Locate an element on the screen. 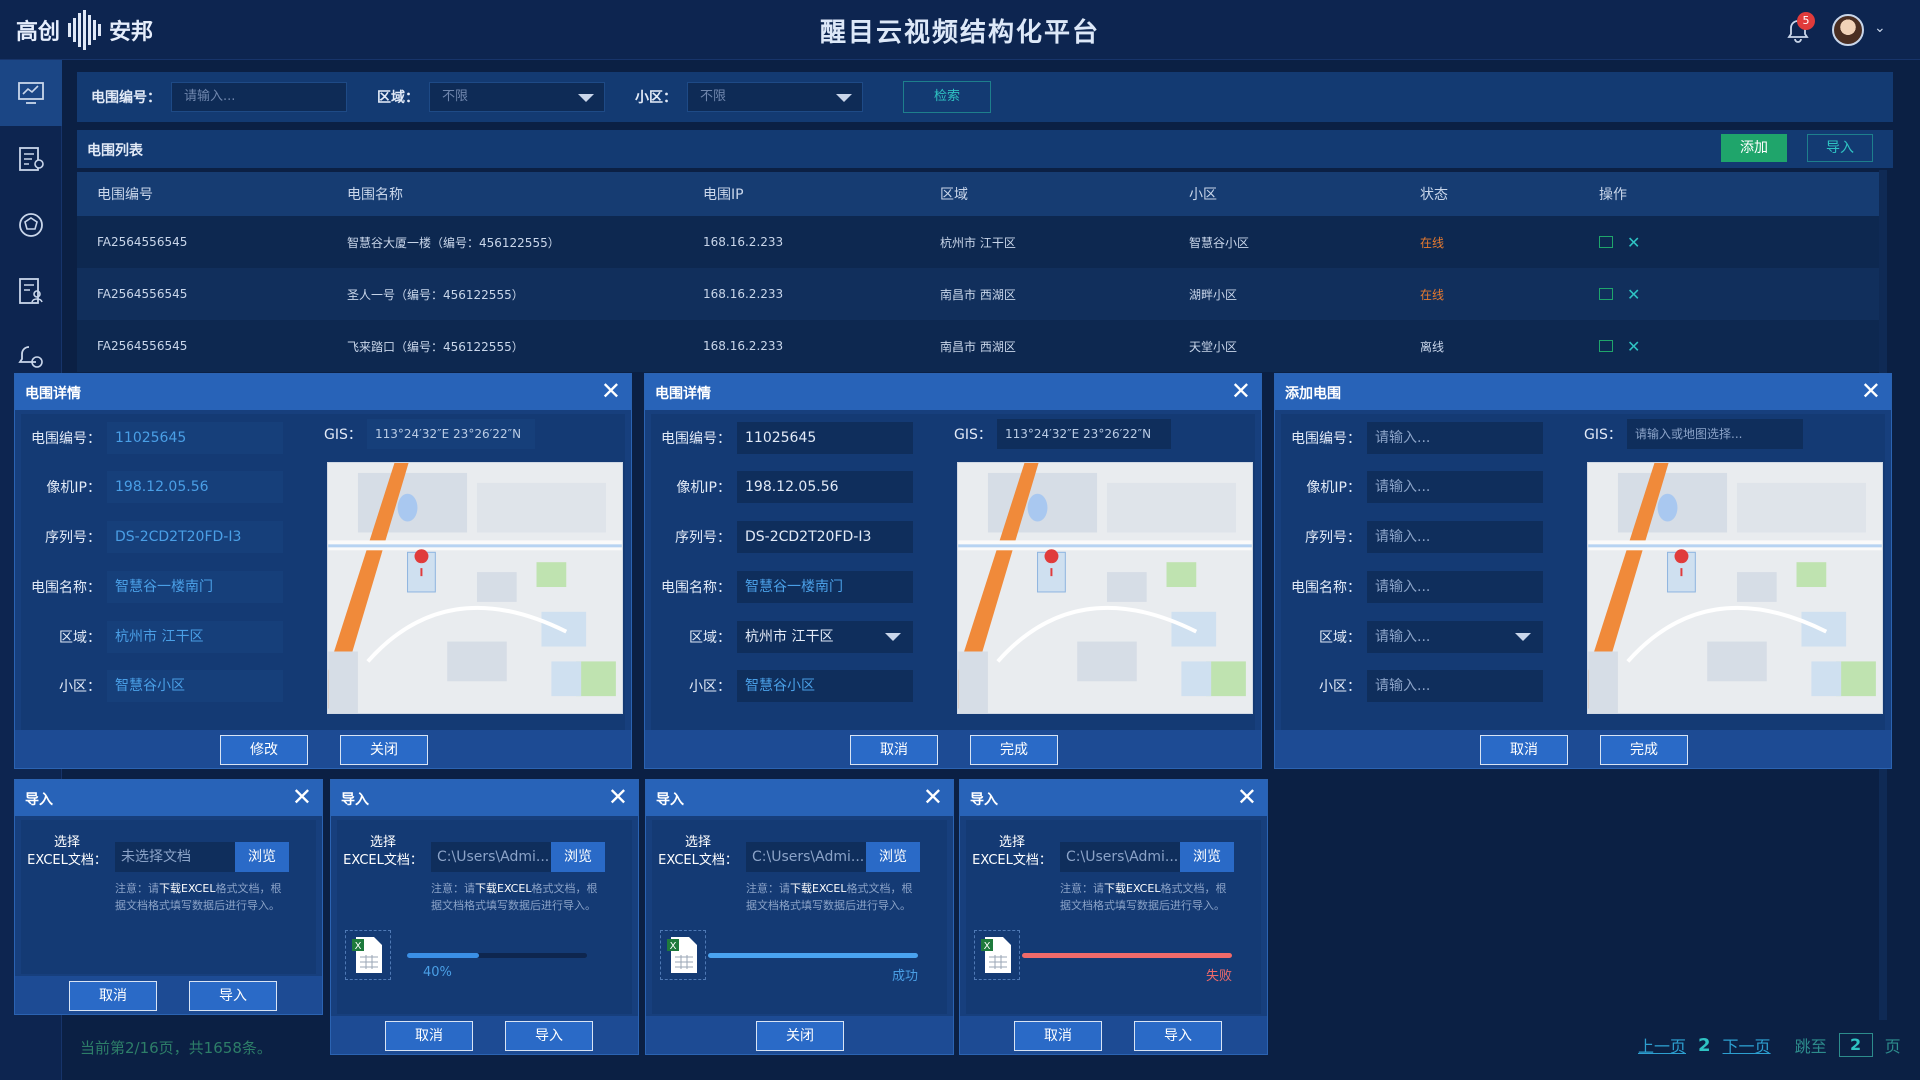  avatar is located at coordinates (1848, 30).